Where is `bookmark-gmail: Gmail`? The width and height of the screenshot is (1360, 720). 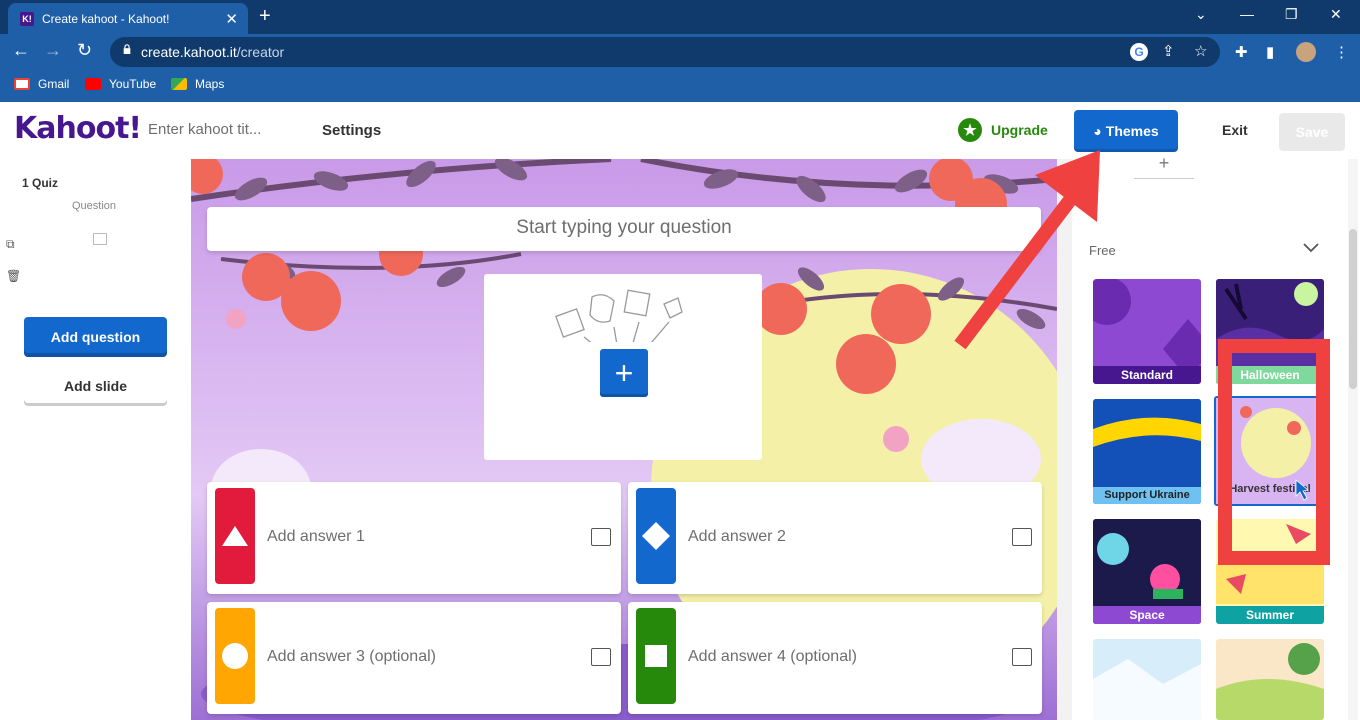
bookmark-gmail: Gmail is located at coordinates (41, 84).